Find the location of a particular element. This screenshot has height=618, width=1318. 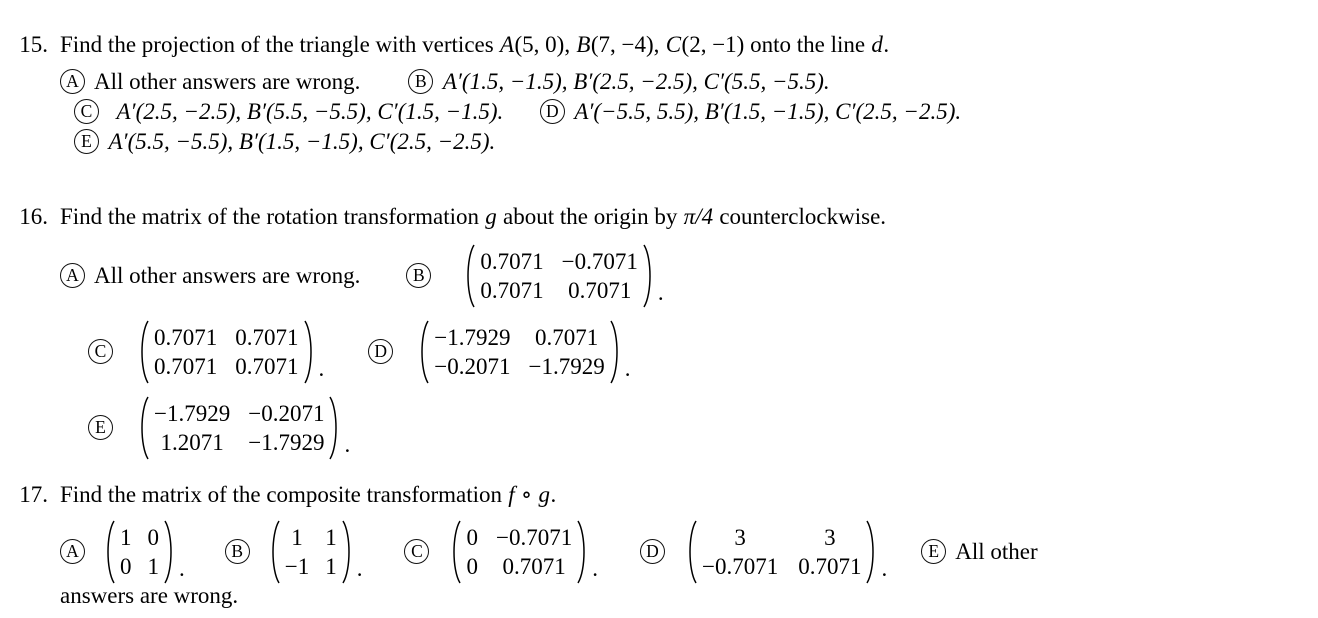

line-variable: d is located at coordinates (877, 44).